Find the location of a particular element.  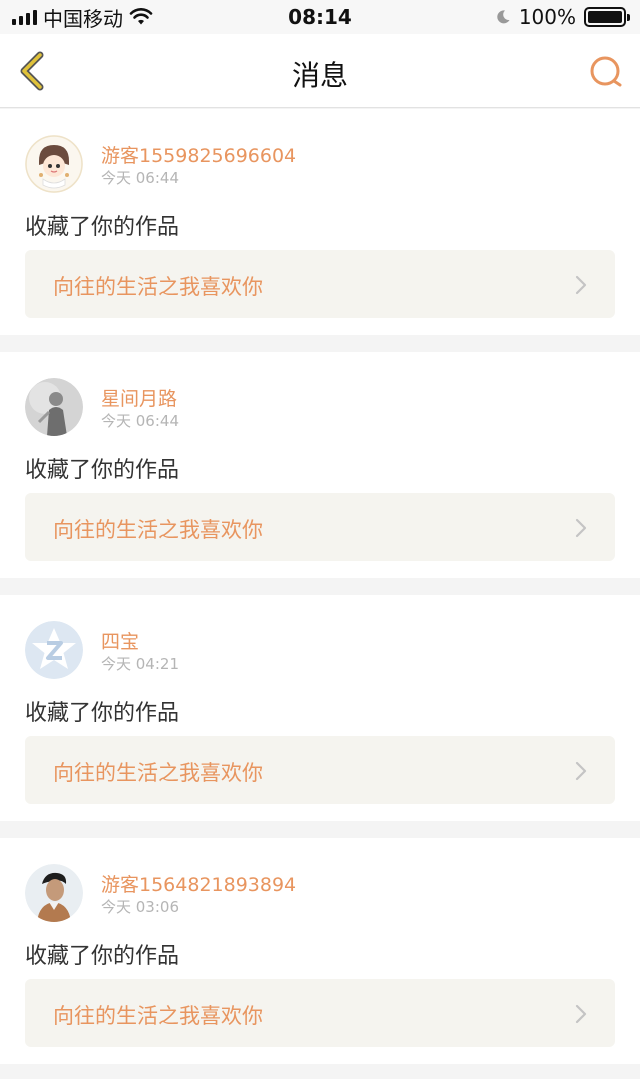

signal-icon is located at coordinates (24, 17).